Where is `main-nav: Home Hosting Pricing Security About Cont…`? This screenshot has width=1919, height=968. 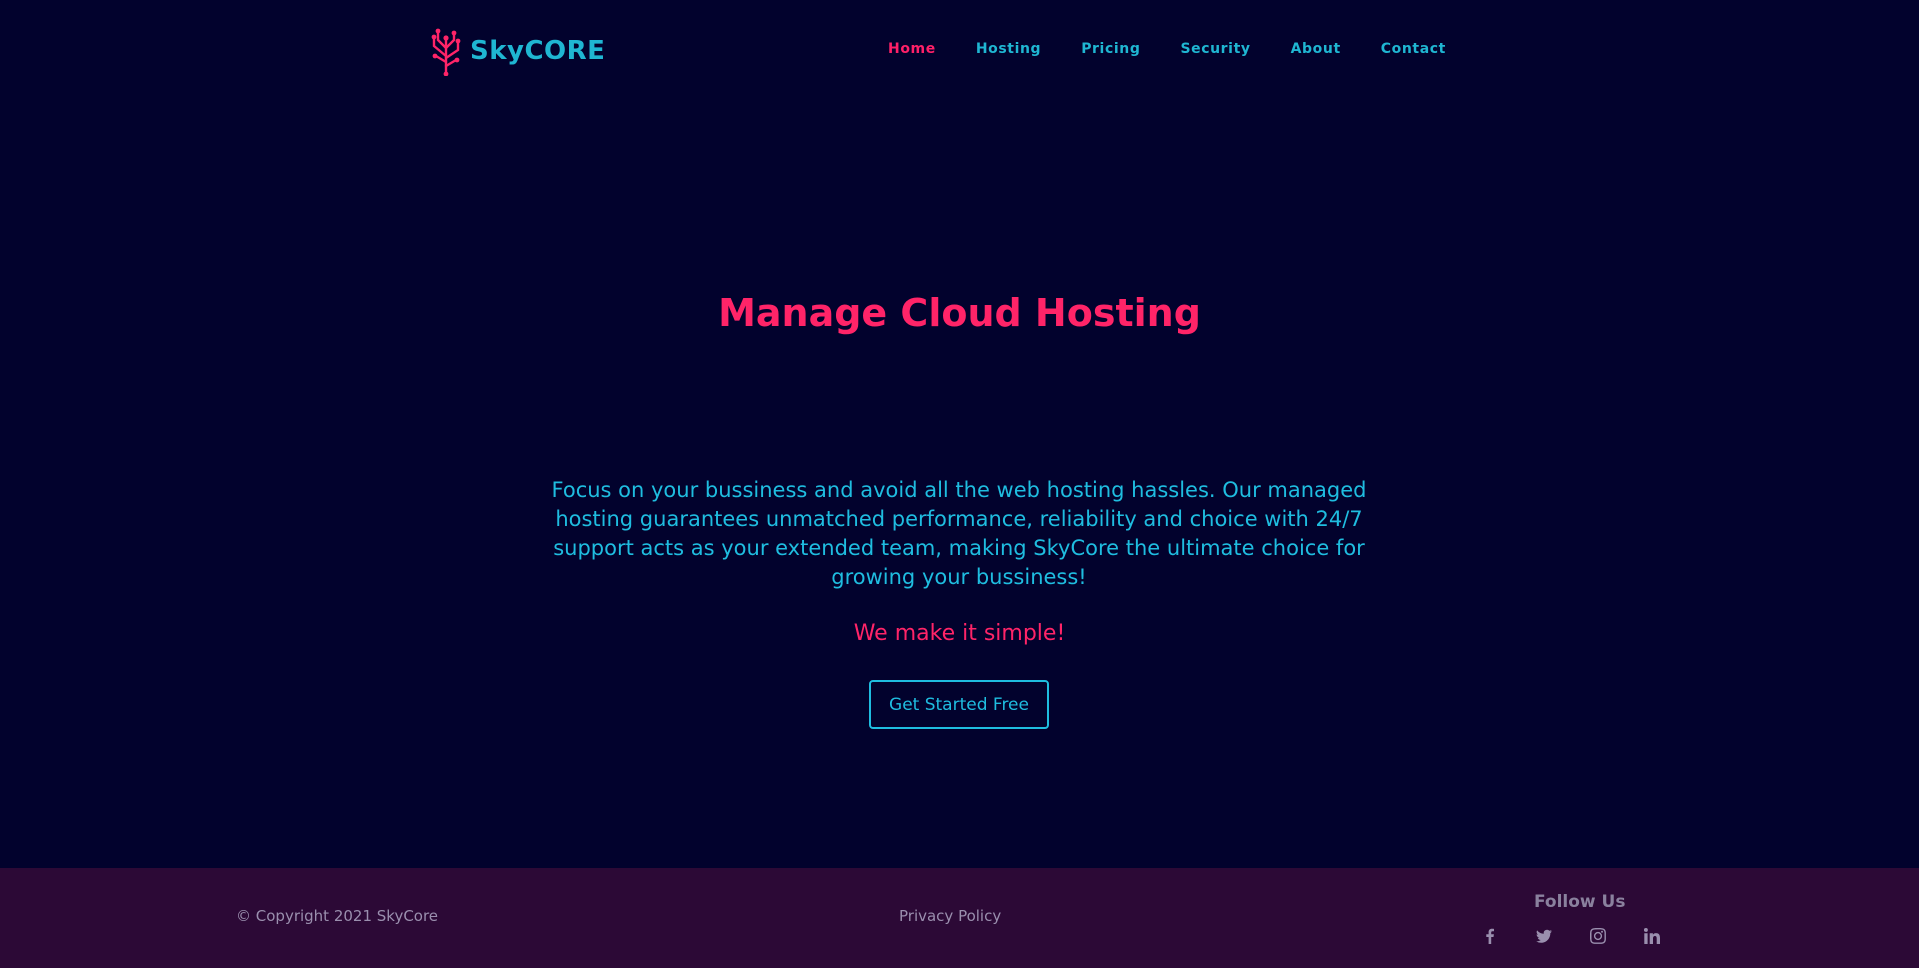 main-nav: Home Hosting Pricing Security About Cont… is located at coordinates (1187, 49).